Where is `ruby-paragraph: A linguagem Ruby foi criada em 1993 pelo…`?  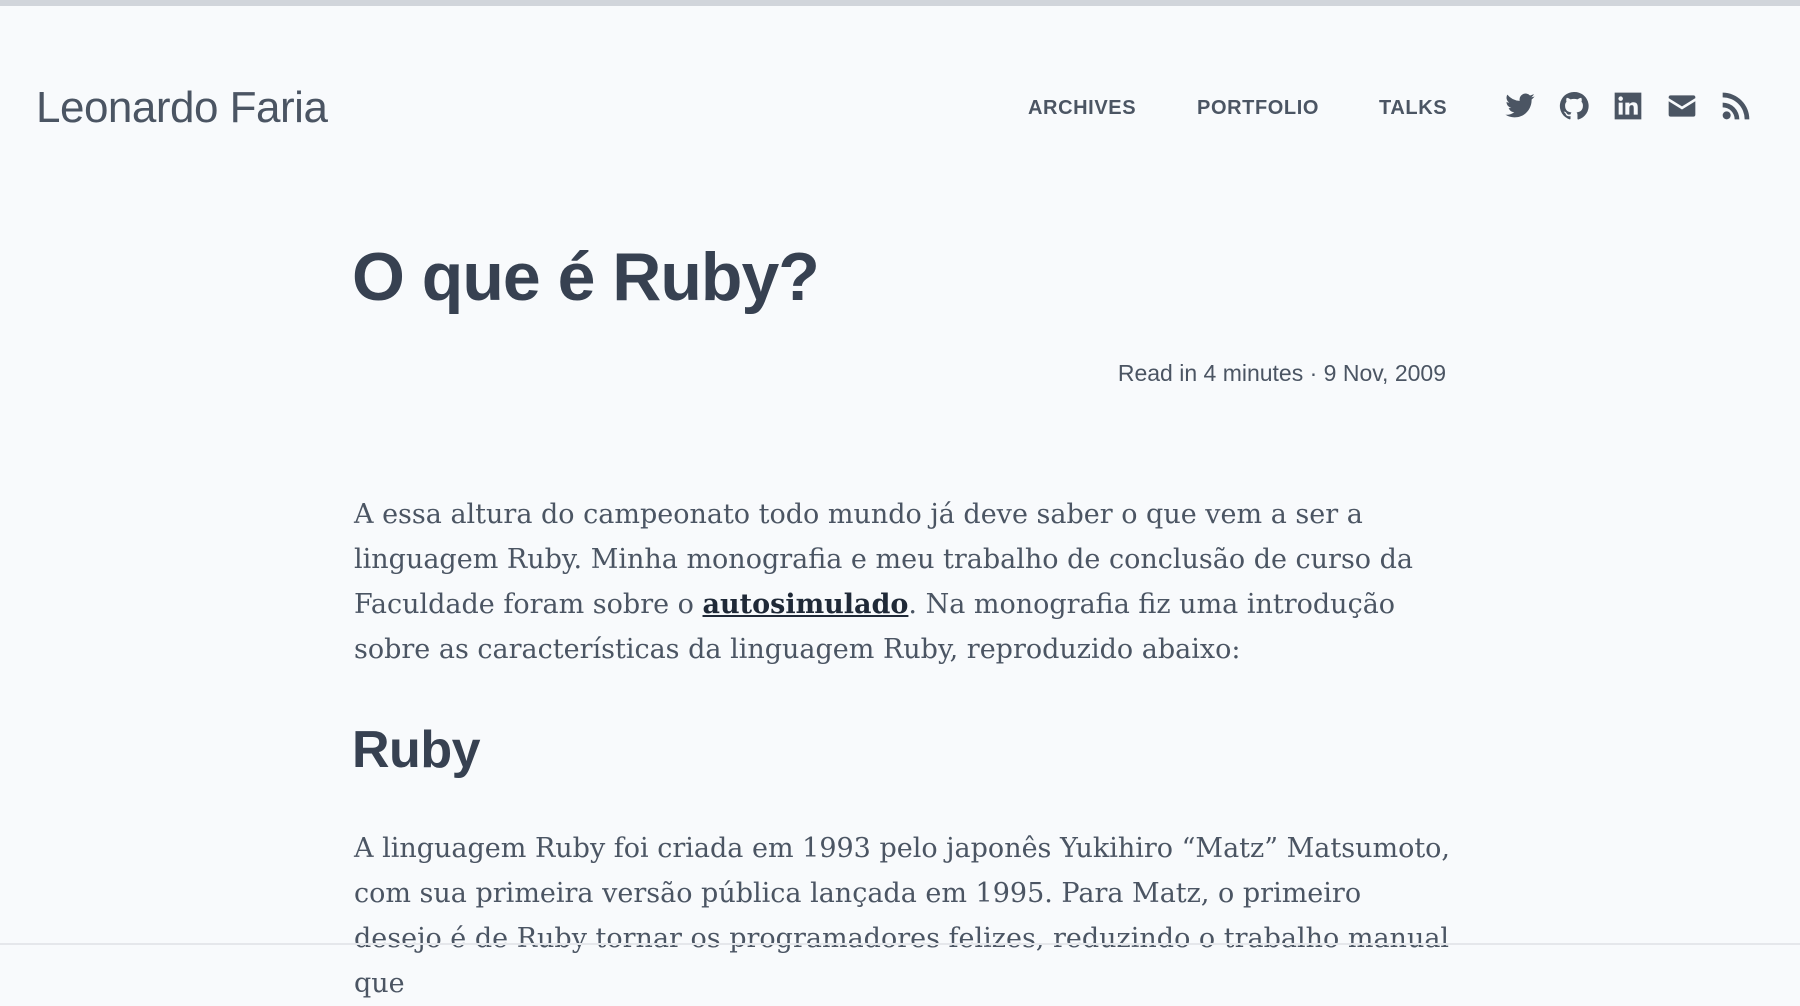
ruby-paragraph: A linguagem Ruby foi criada em 1993 pelo… is located at coordinates (902, 916).